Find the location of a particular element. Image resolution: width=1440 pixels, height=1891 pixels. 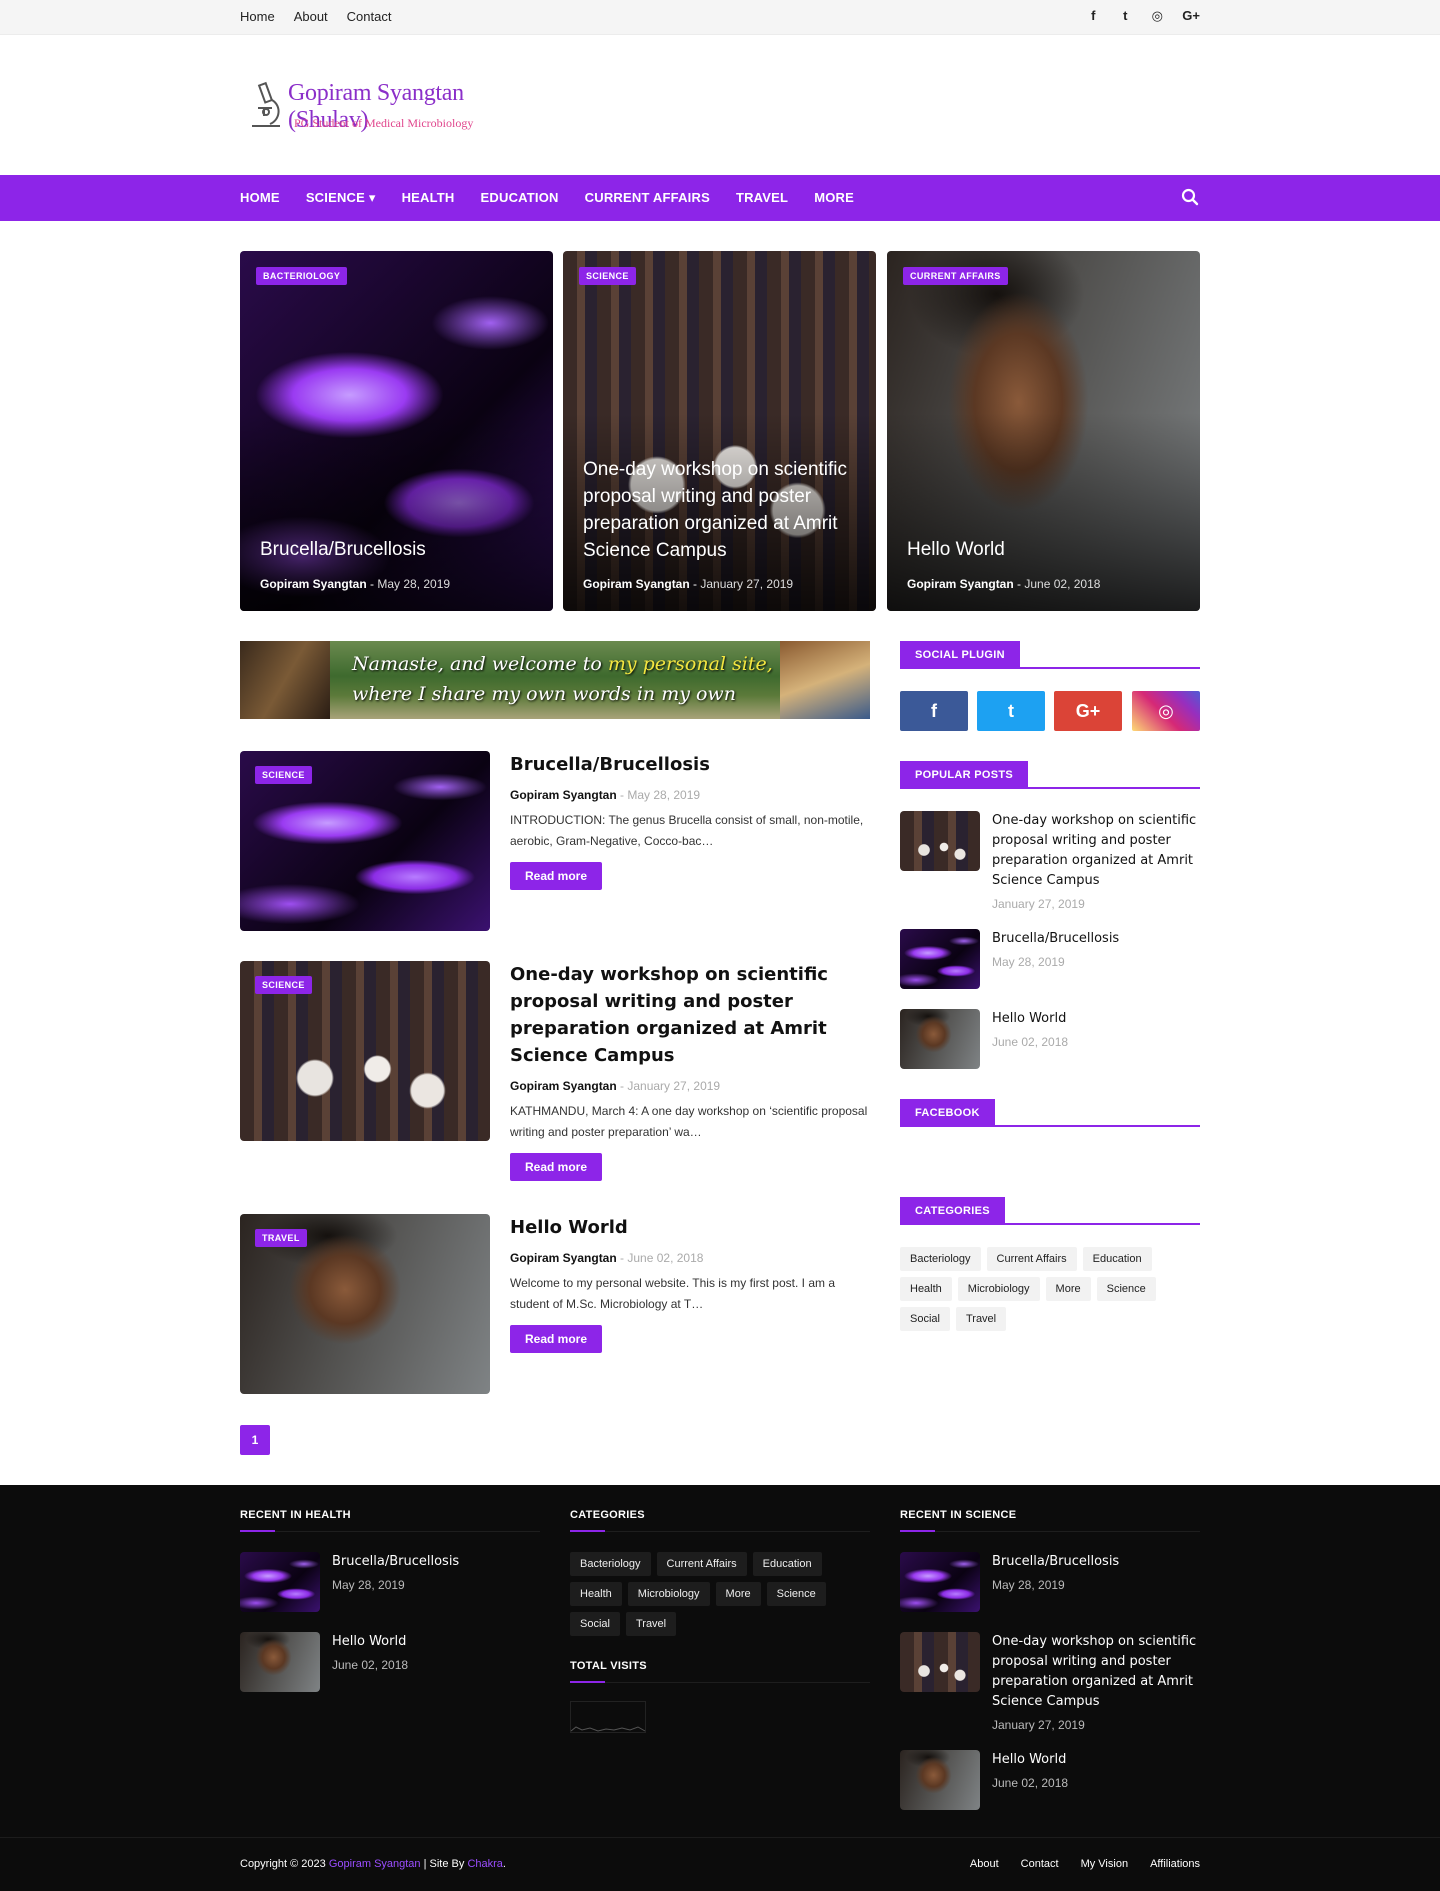

post-meta: Gopiram Syangtan - May 28, 2019 is located at coordinates (605, 795).